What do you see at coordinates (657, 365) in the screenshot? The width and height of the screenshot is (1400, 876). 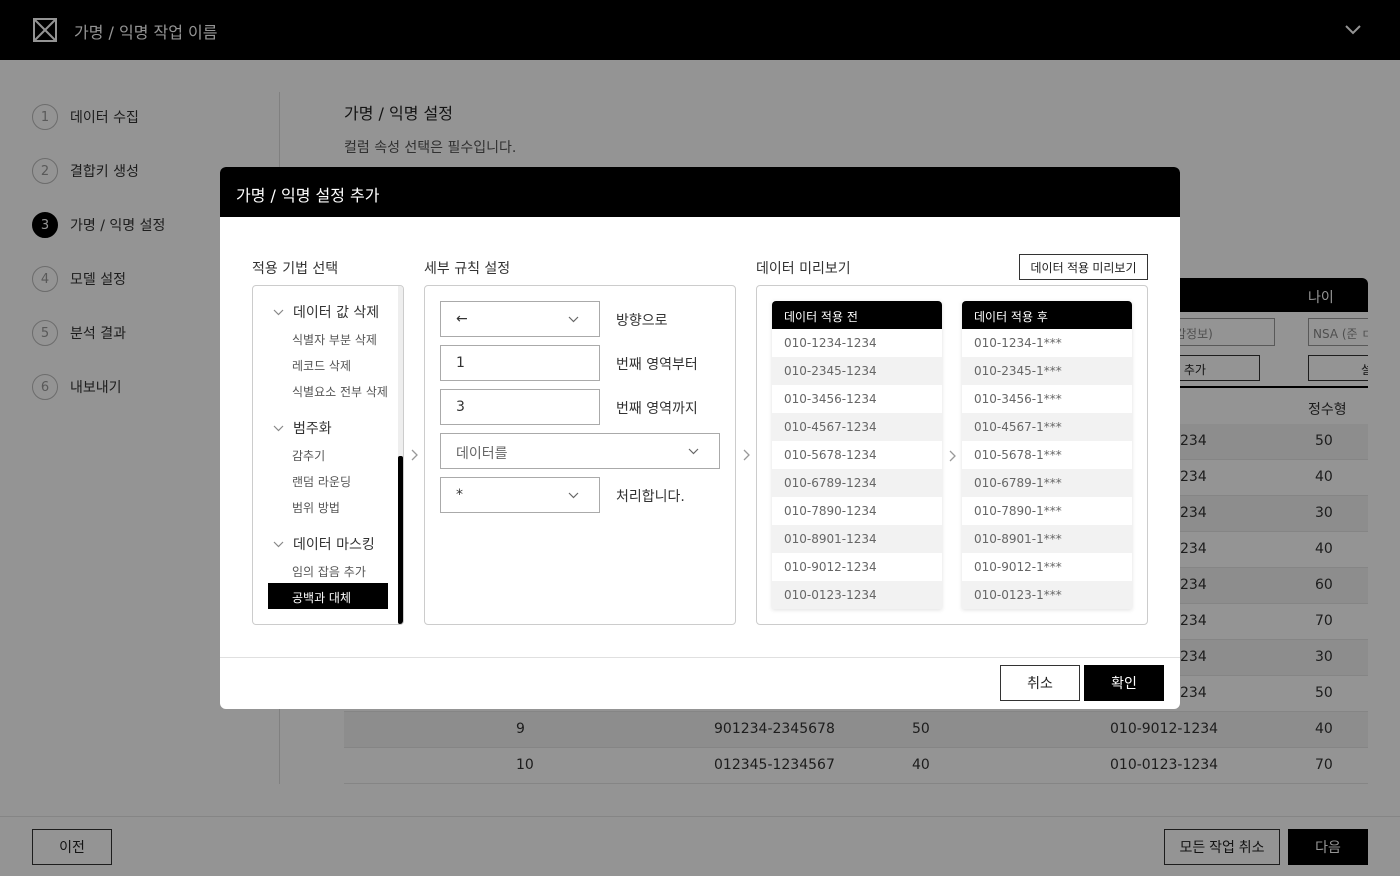 I see `from-position-label: 번째 영역부터` at bounding box center [657, 365].